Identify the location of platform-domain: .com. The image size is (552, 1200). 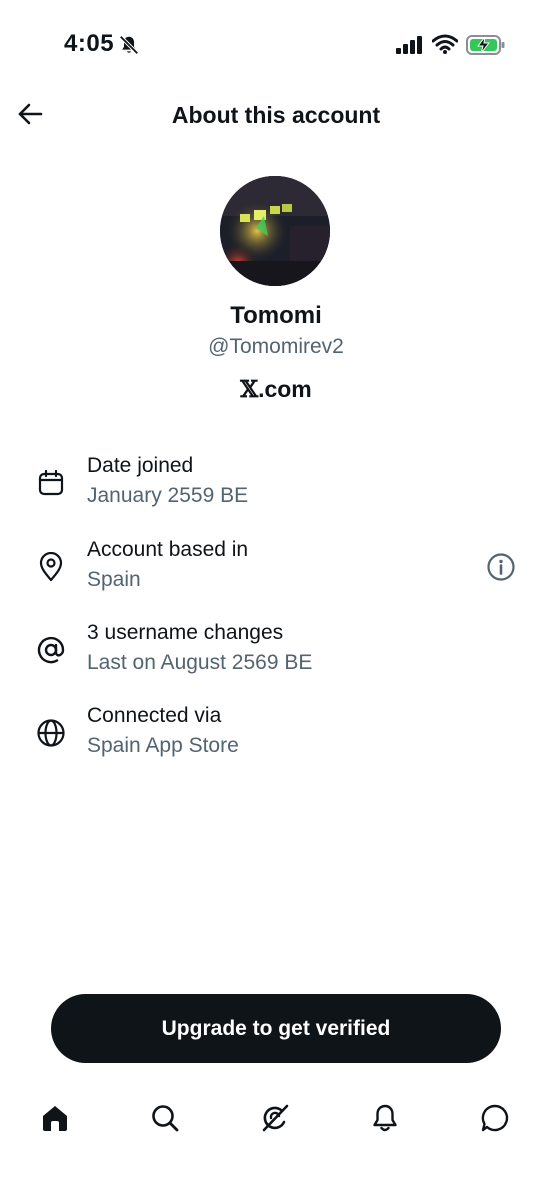
(285, 389).